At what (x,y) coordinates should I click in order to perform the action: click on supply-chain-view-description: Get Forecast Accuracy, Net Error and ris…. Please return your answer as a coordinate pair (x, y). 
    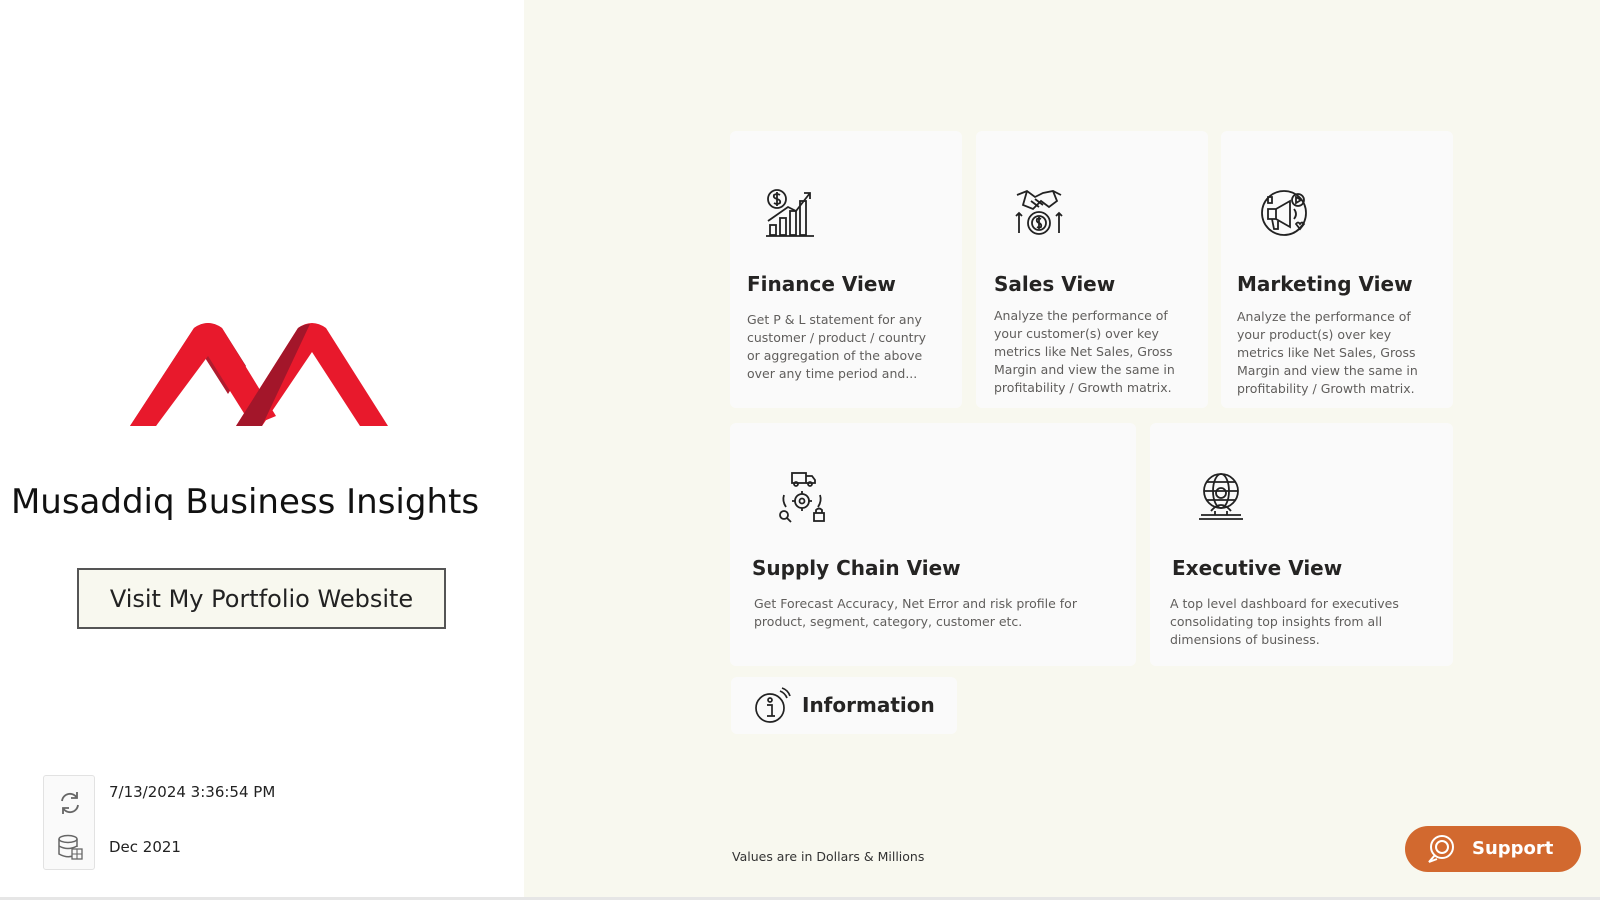
    Looking at the image, I should click on (915, 612).